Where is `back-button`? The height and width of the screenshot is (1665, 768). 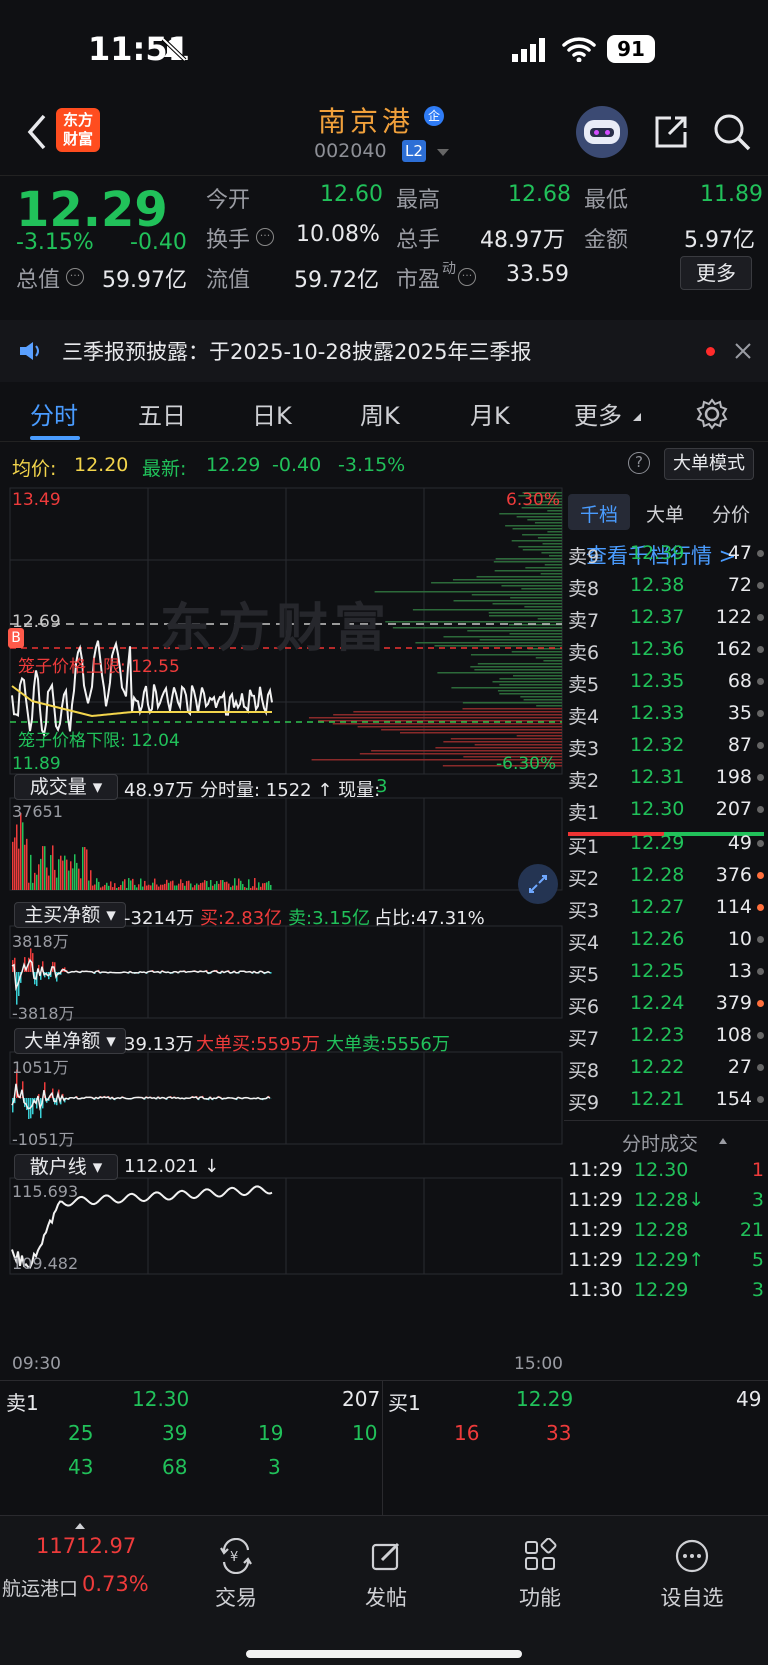
back-button is located at coordinates (37, 132).